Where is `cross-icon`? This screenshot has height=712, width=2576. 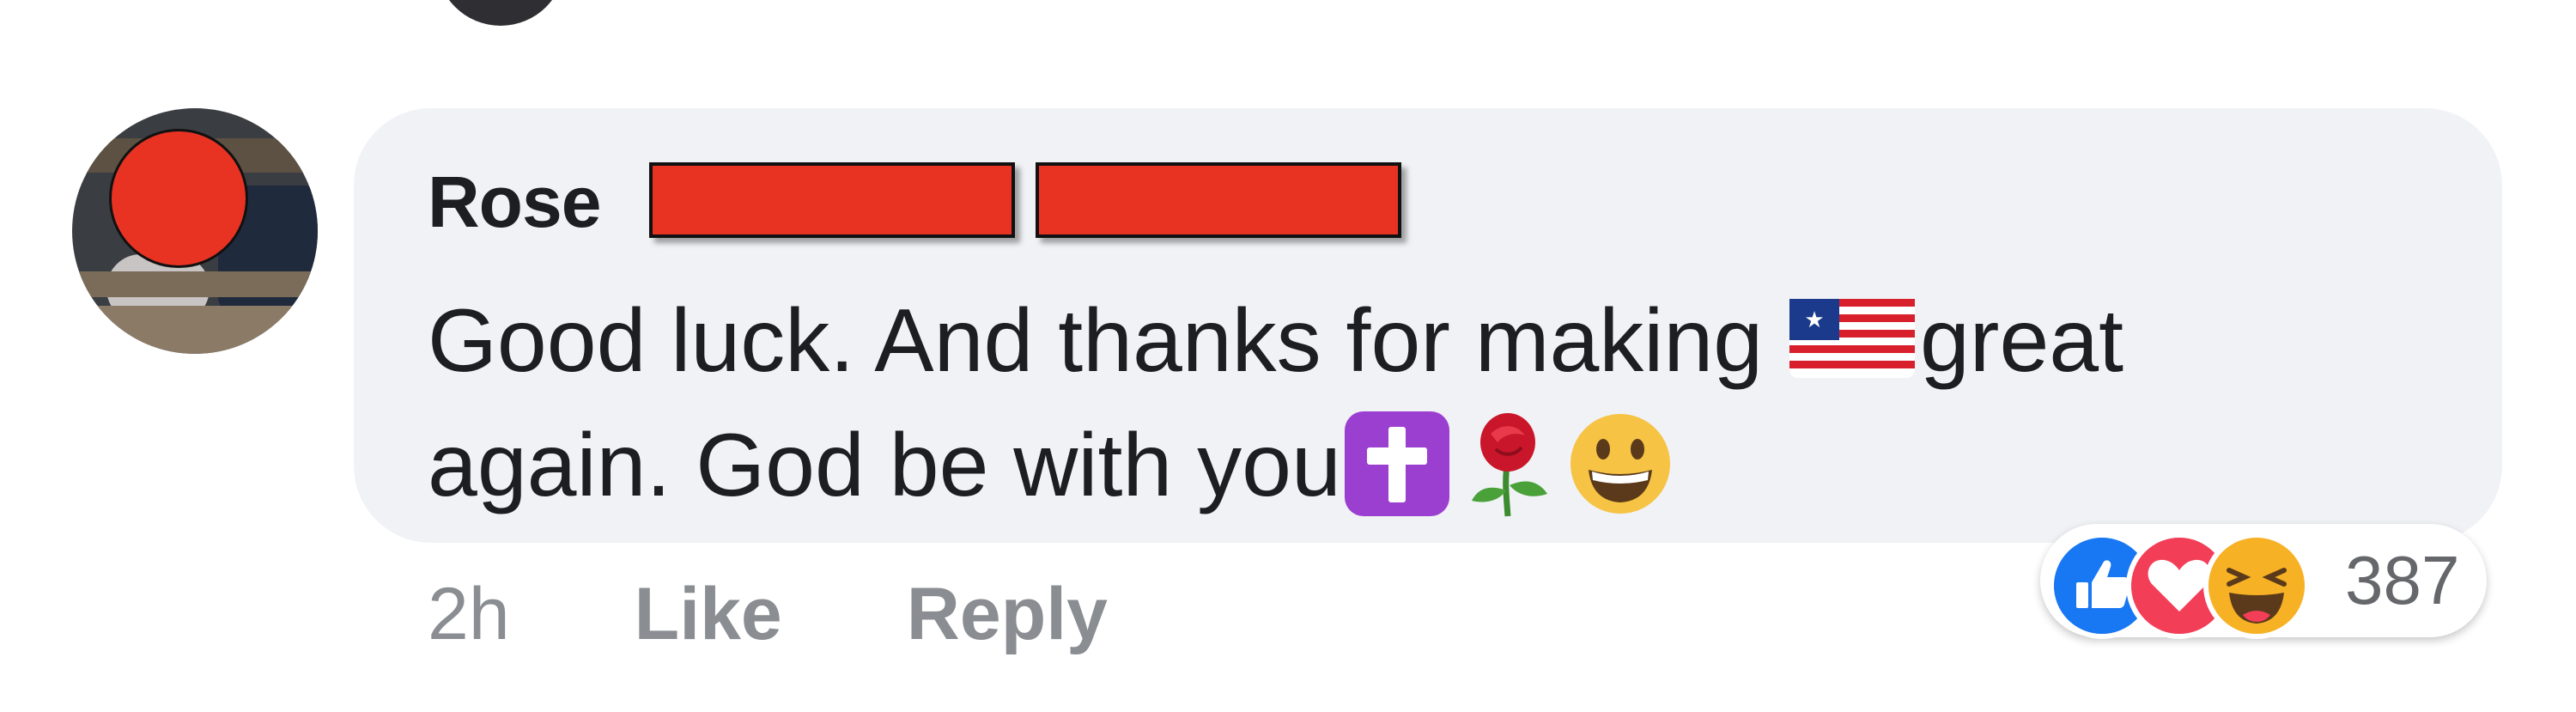
cross-icon is located at coordinates (1396, 463).